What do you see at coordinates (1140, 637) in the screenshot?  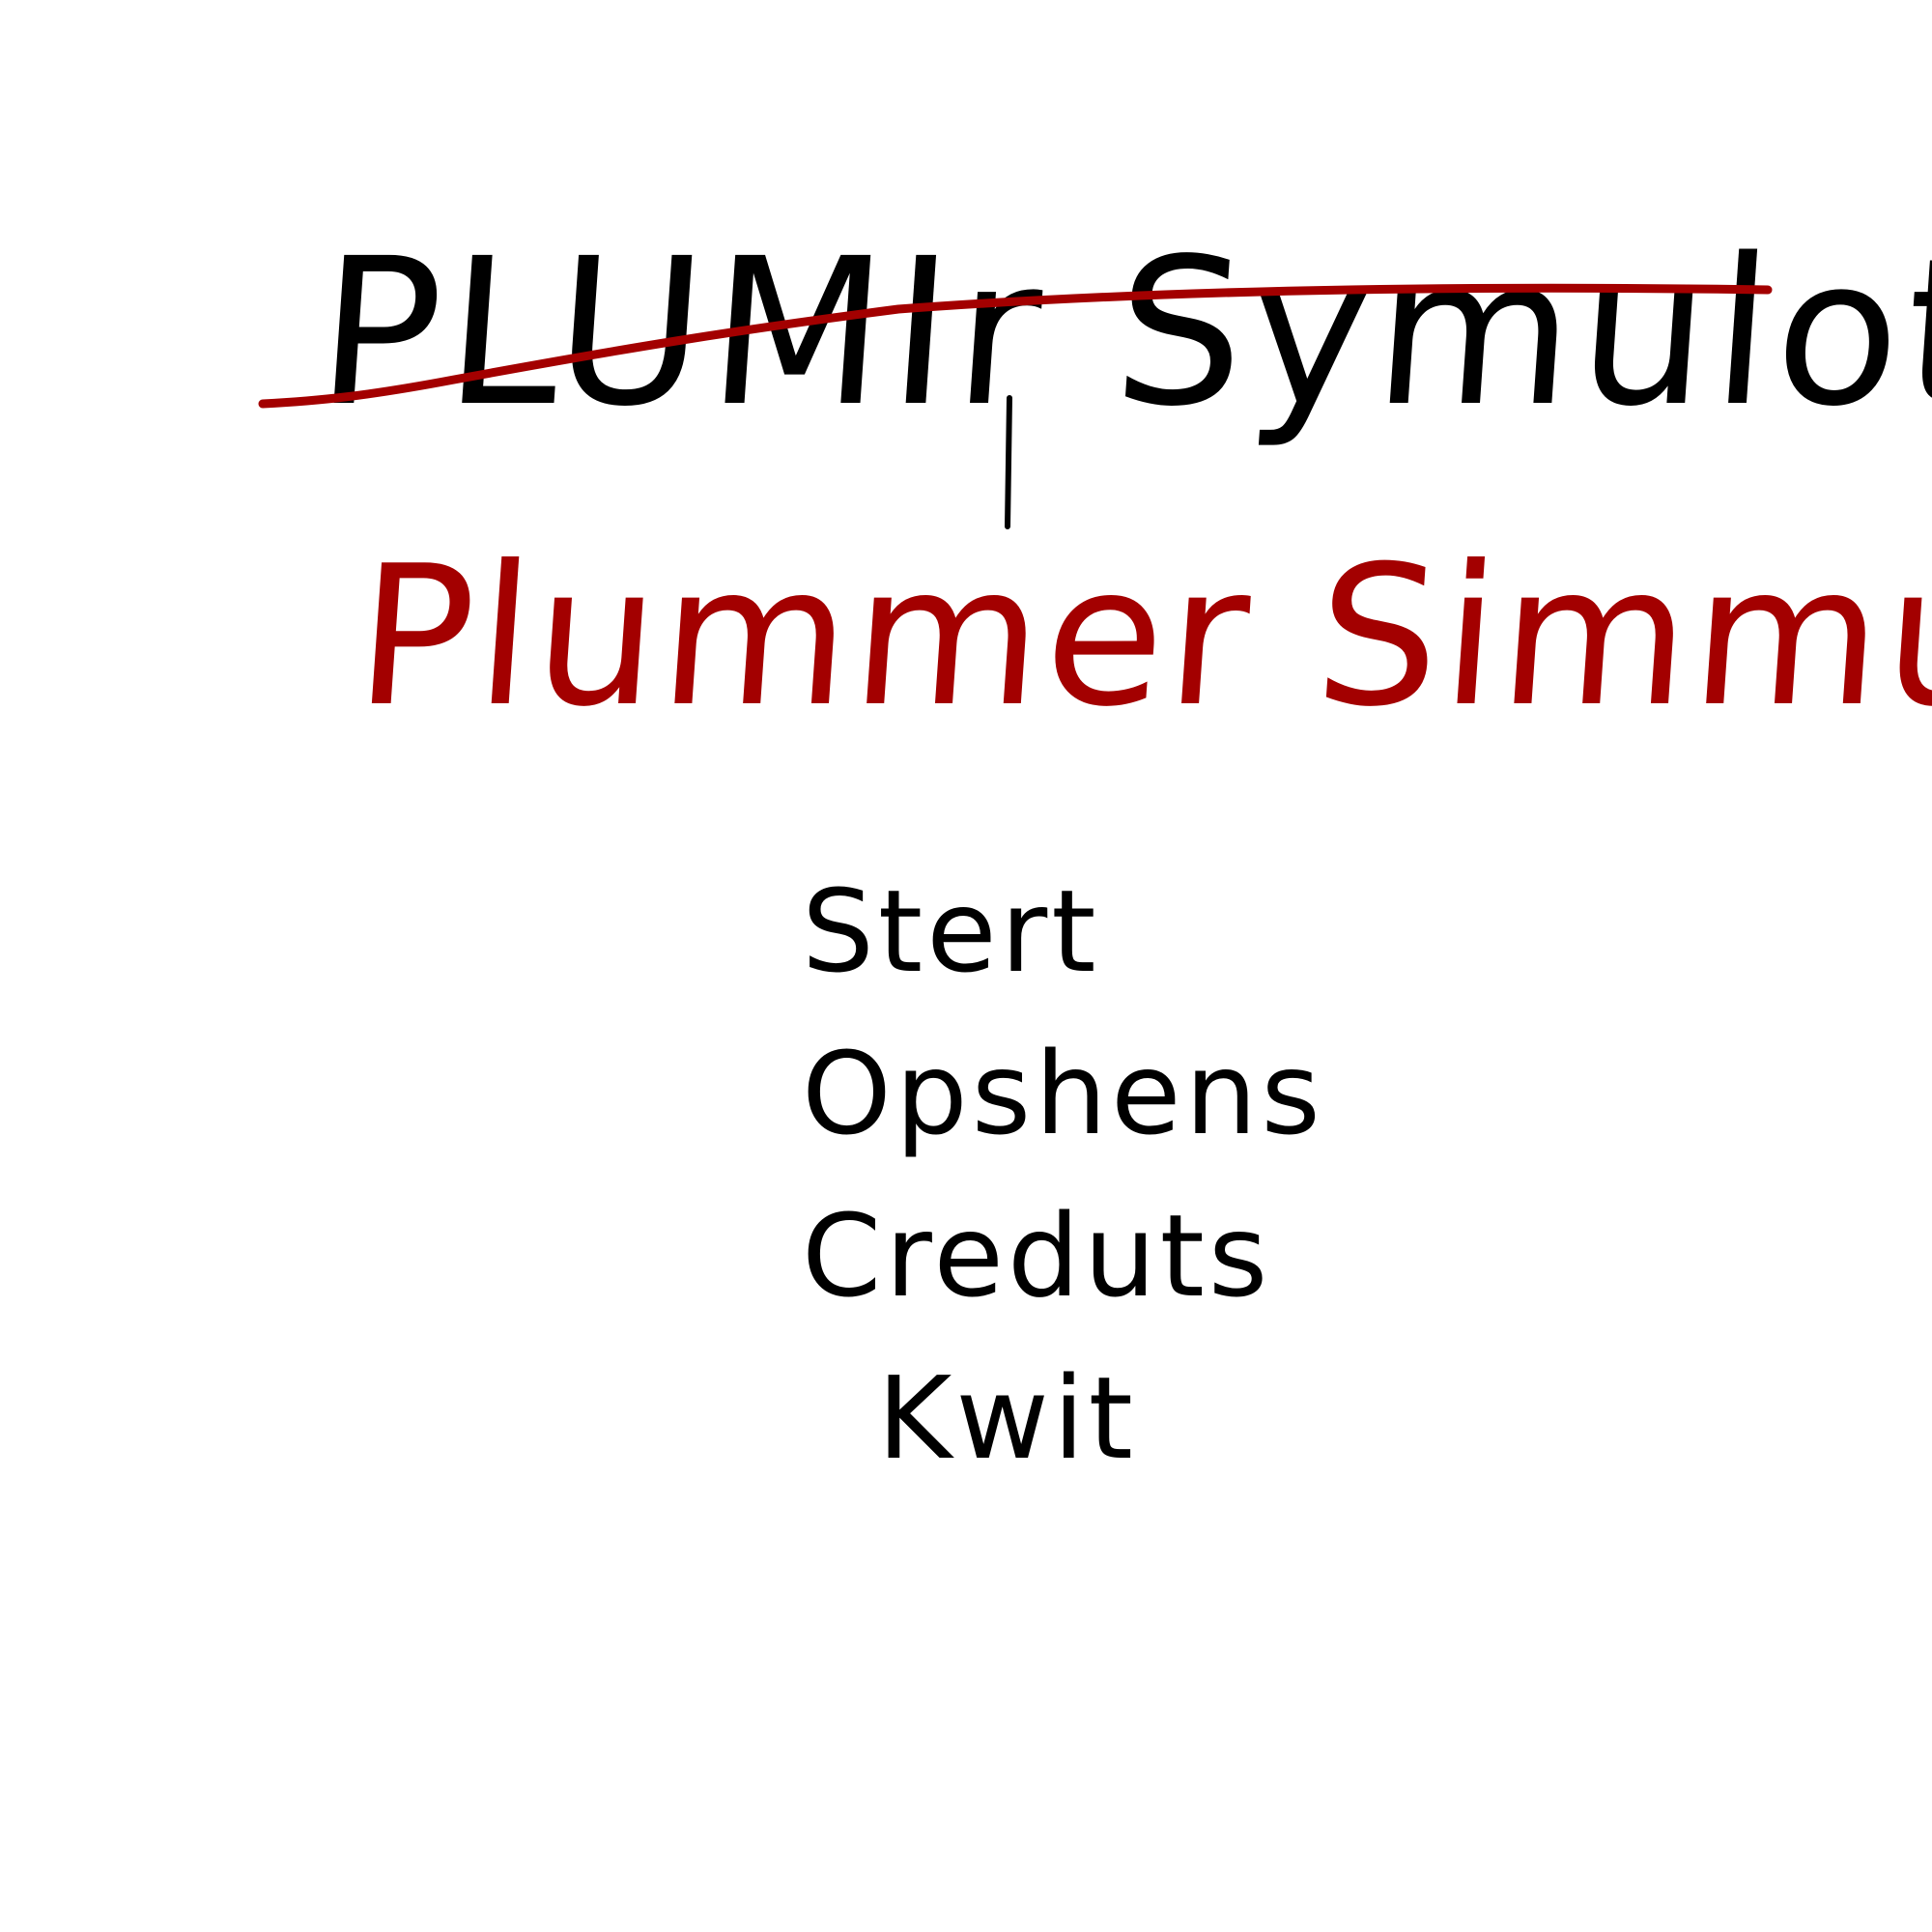 I see `corrected-title: Plummer Simmulater` at bounding box center [1140, 637].